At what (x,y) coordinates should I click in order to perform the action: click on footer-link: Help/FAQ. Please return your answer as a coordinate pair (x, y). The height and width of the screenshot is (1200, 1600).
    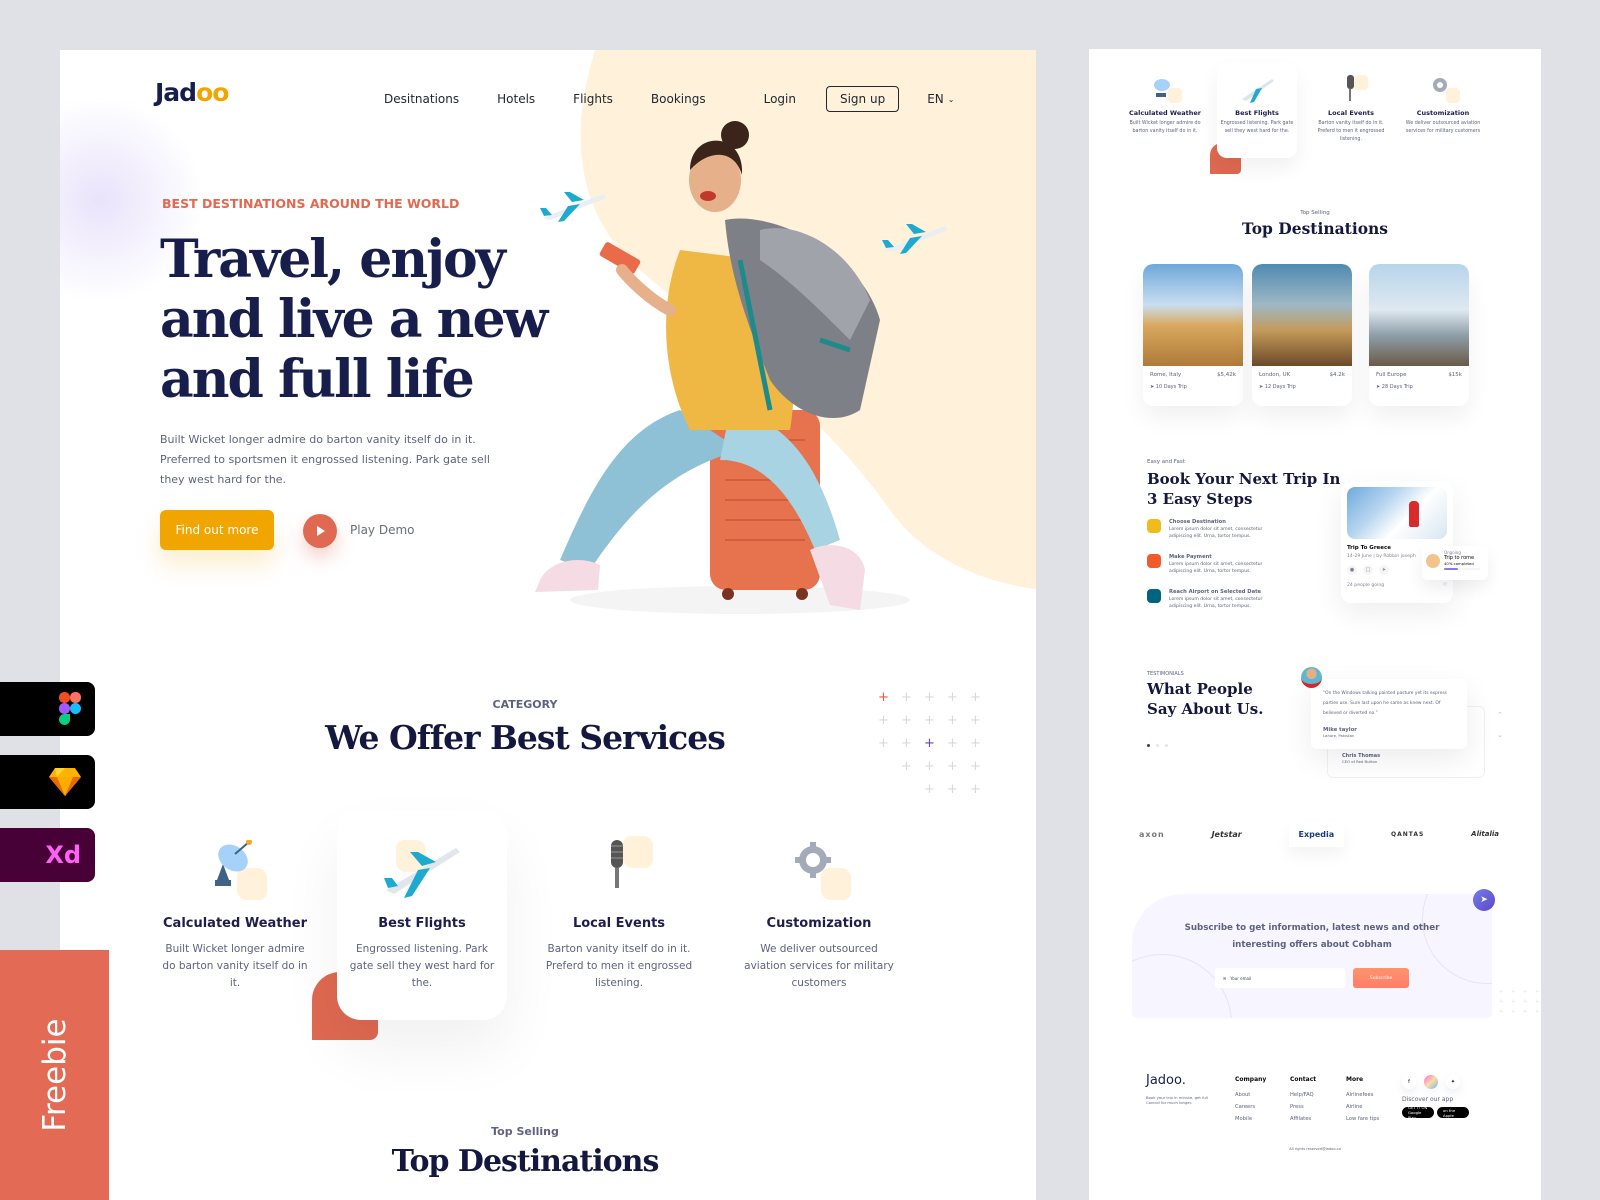
    Looking at the image, I should click on (1303, 1095).